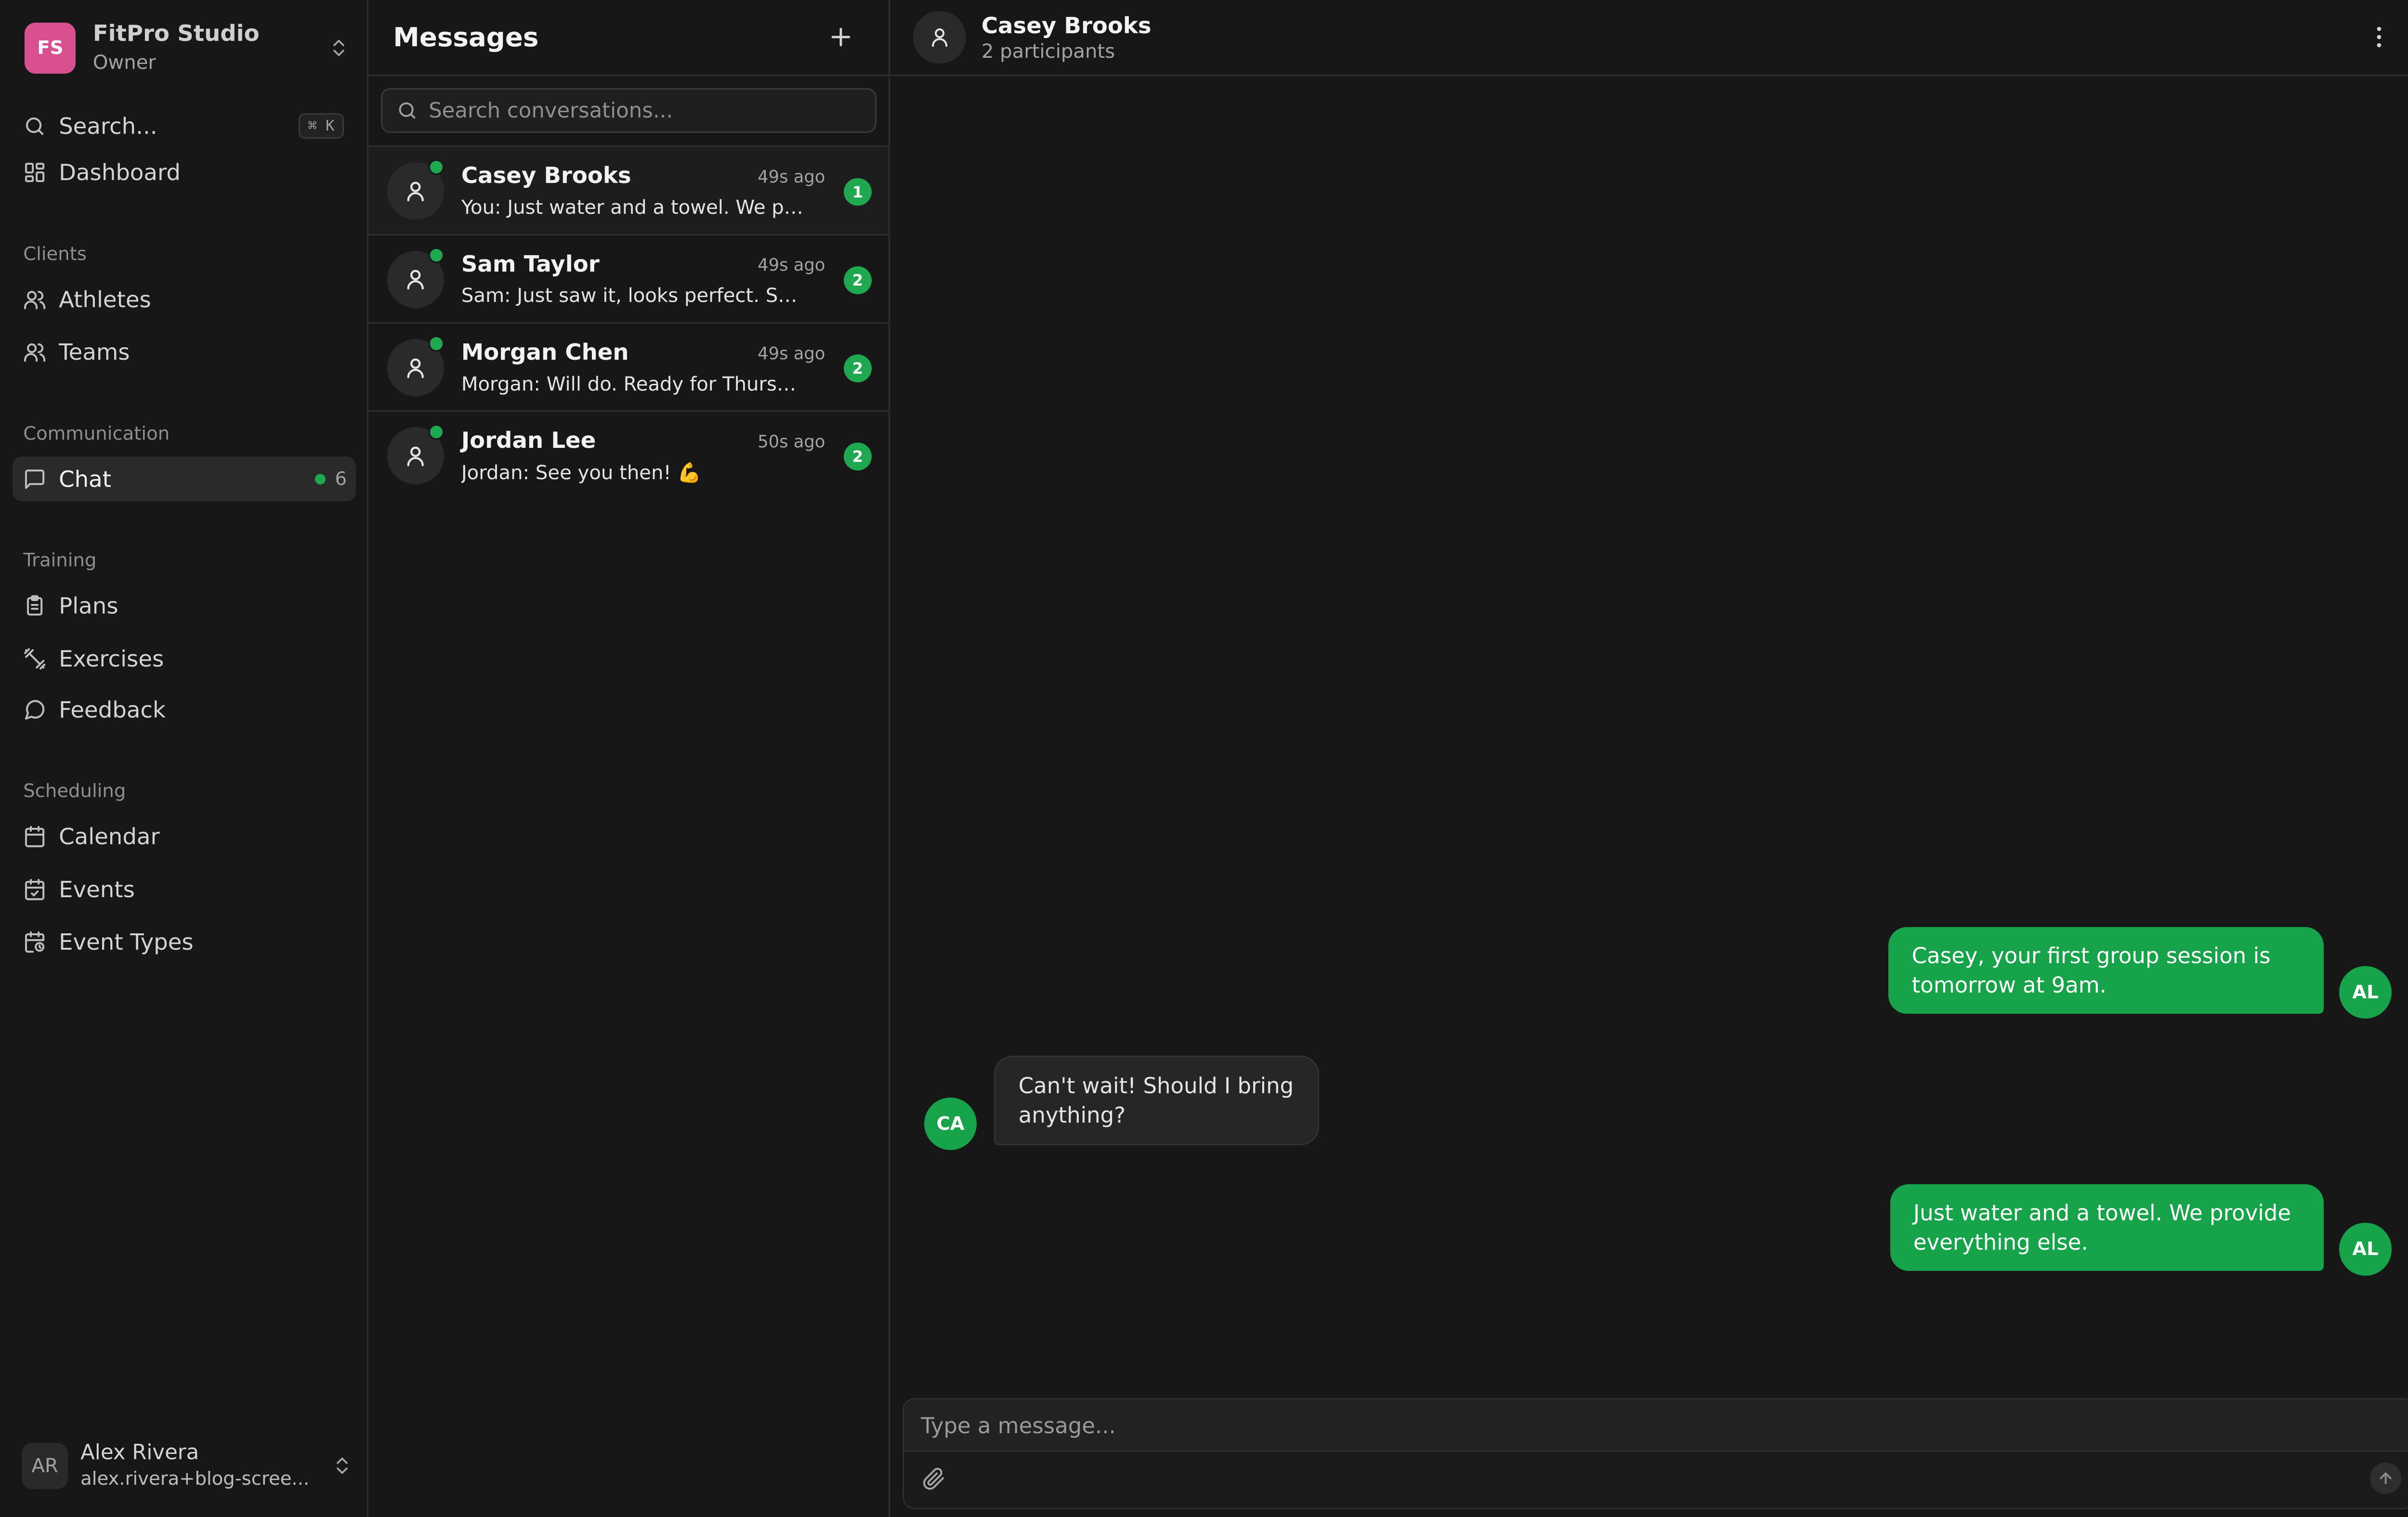  I want to click on search-button: Search... ⌘ K, so click(184, 126).